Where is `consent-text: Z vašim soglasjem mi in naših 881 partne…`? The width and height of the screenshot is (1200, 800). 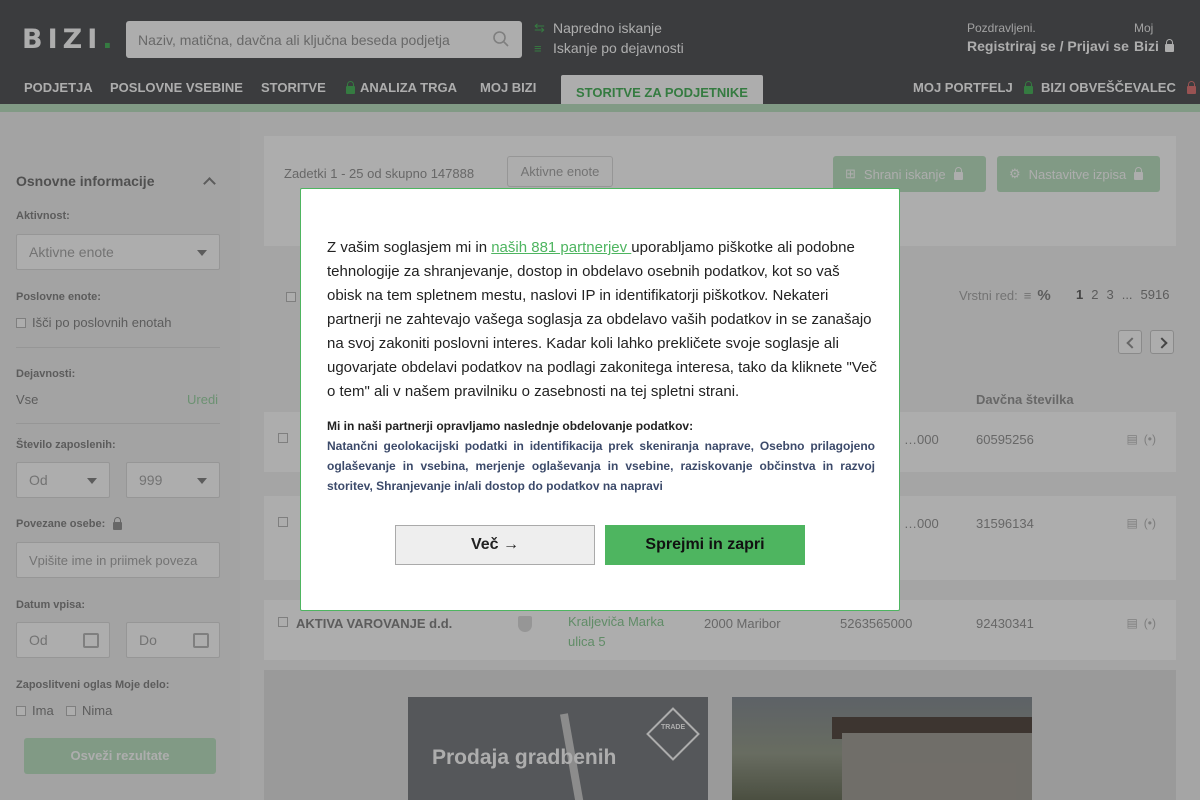
consent-text: Z vašim soglasjem mi in naših 881 partne… is located at coordinates (602, 319).